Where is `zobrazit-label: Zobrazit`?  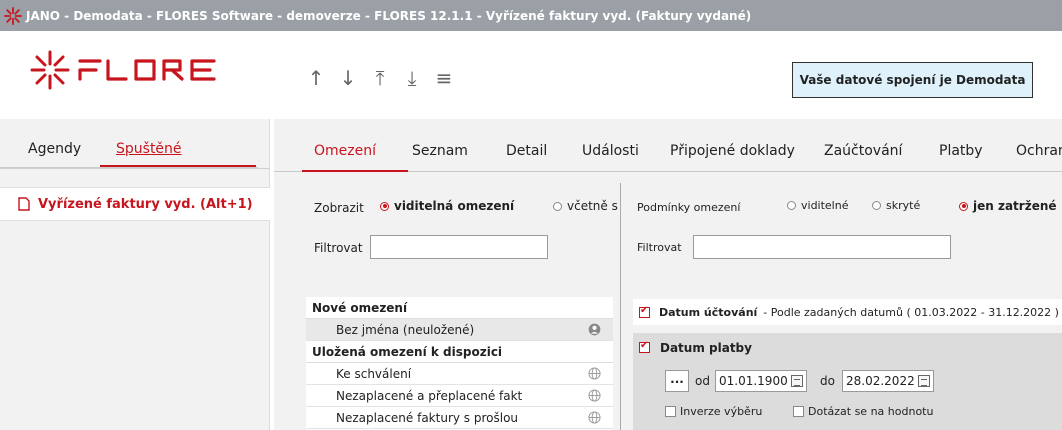
zobrazit-label: Zobrazit is located at coordinates (339, 208).